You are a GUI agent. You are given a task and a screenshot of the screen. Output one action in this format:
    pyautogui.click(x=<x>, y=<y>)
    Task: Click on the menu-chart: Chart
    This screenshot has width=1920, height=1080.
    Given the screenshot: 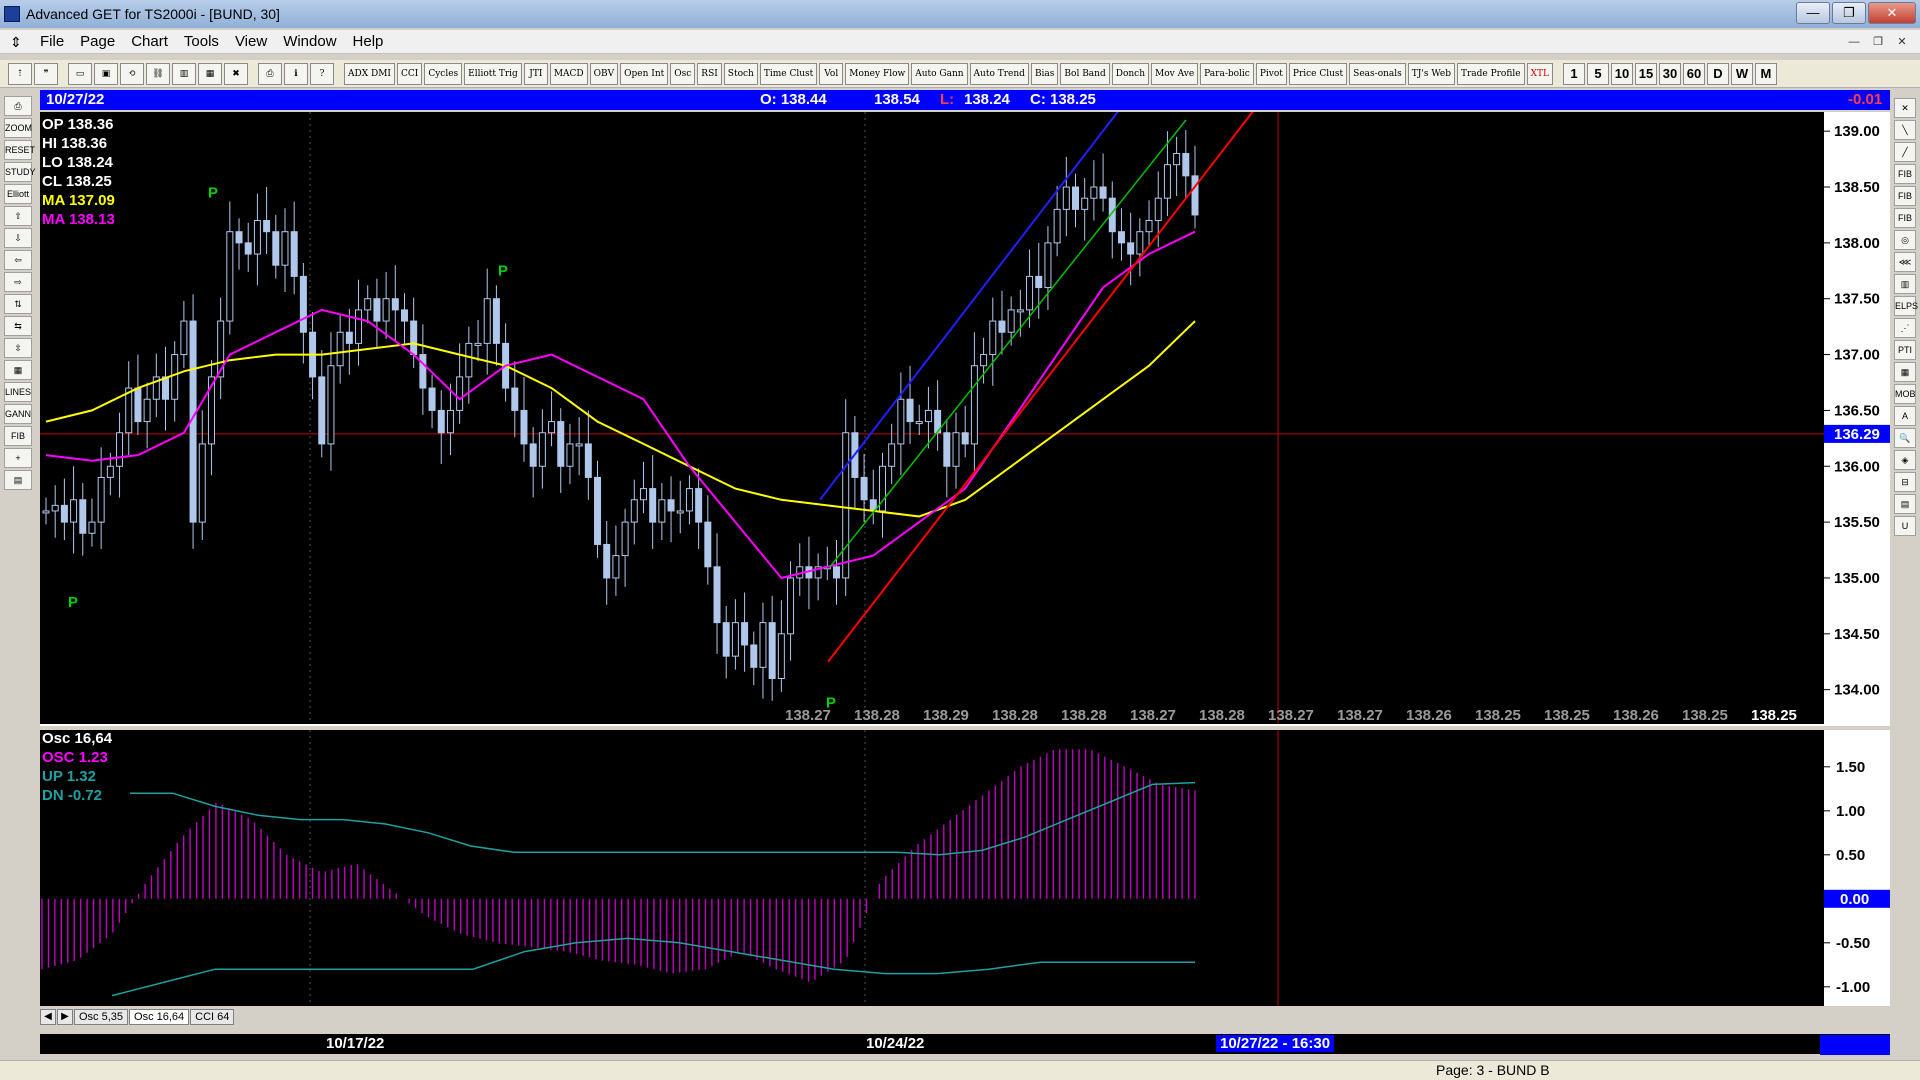 What is the action you would take?
    pyautogui.click(x=149, y=41)
    